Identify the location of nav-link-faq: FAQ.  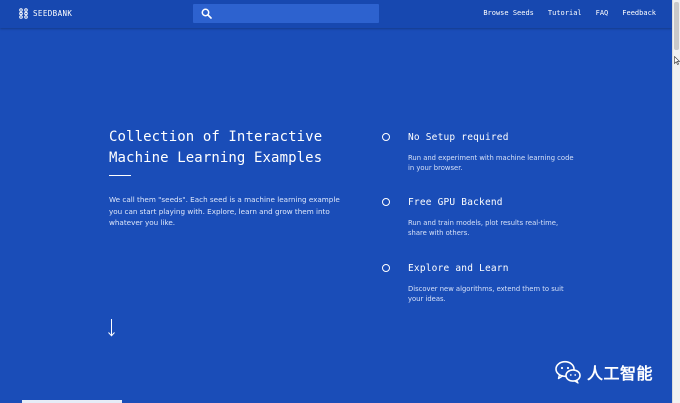
(602, 13).